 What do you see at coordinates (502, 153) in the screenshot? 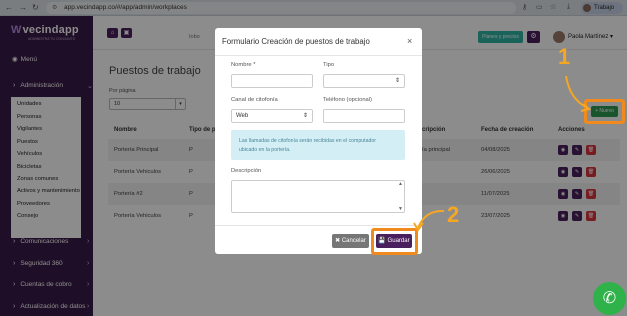
I see `annotation-arrows` at bounding box center [502, 153].